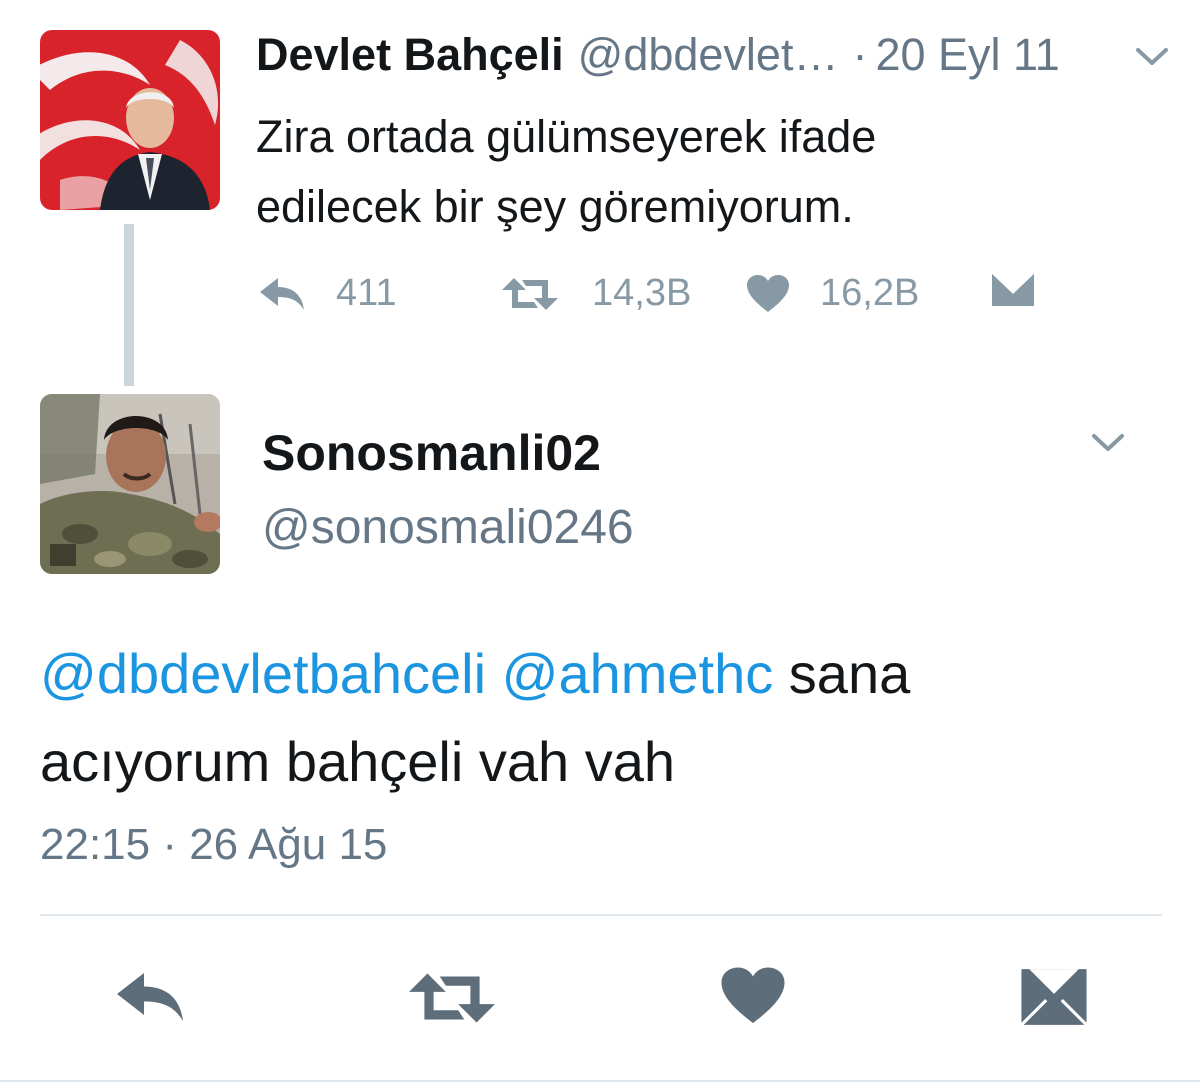  What do you see at coordinates (642, 293) in the screenshot?
I see `retweet-count: 14,3B` at bounding box center [642, 293].